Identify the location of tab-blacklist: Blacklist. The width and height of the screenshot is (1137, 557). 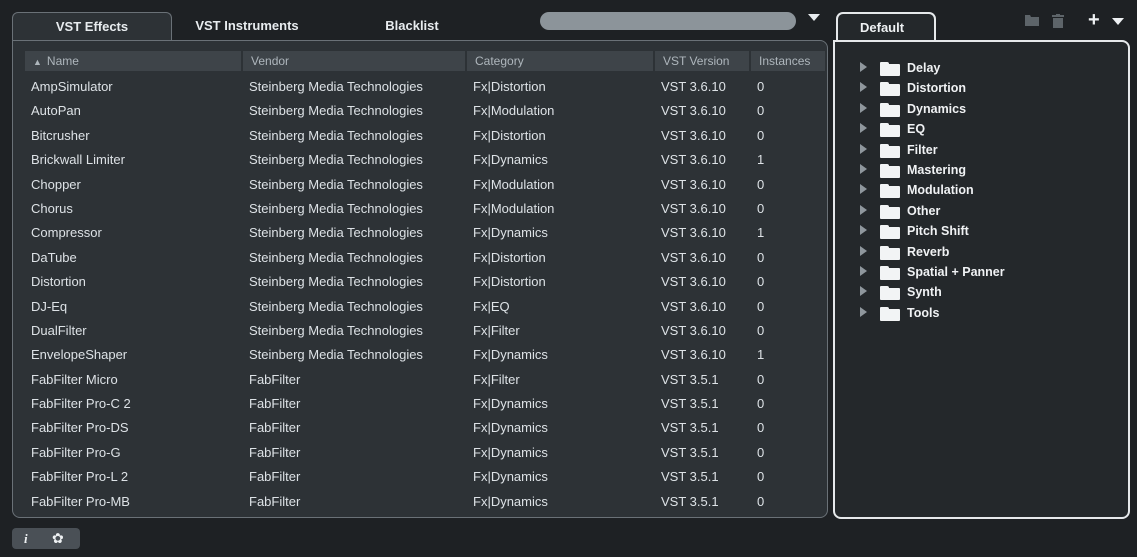
(412, 26).